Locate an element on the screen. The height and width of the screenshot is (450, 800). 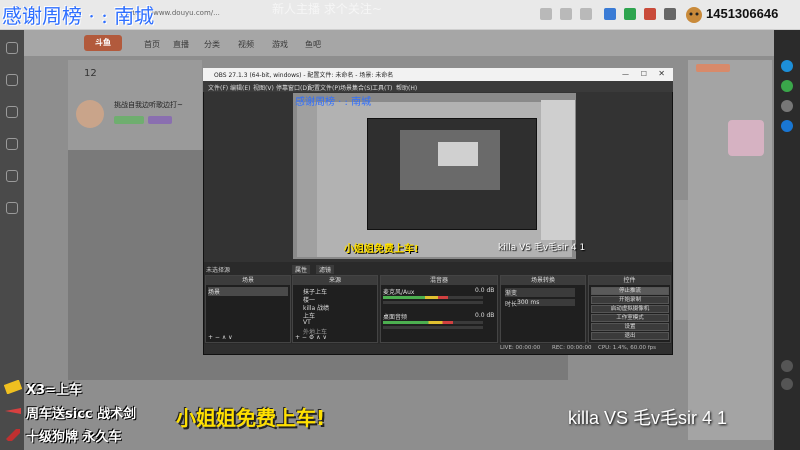
controls-dock: 控件 停止推流 开始录制 启动虚拟摄像机 工作室模式 设置 退出 is located at coordinates (629, 309).